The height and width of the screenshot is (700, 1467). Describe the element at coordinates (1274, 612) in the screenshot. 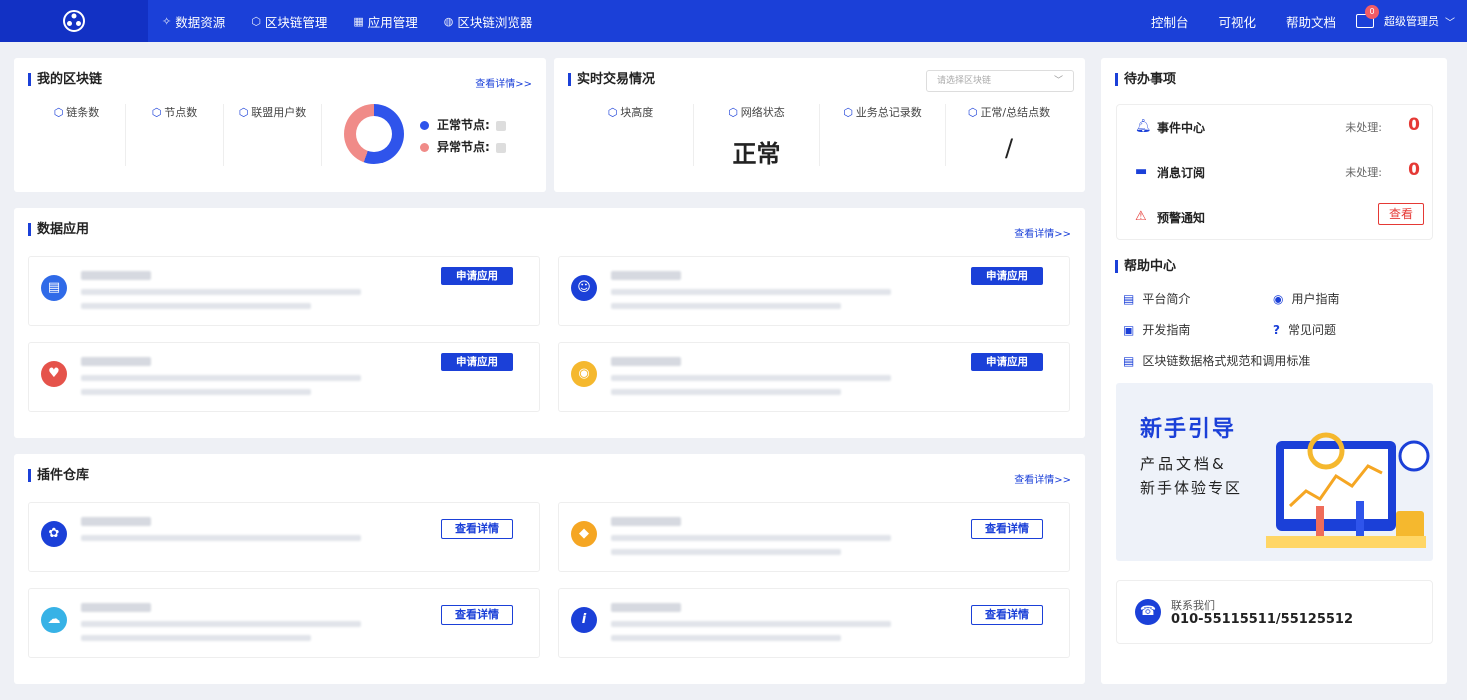

I see `contact-us-box: ☎ 联系我们 010-55115511/55125512` at that location.